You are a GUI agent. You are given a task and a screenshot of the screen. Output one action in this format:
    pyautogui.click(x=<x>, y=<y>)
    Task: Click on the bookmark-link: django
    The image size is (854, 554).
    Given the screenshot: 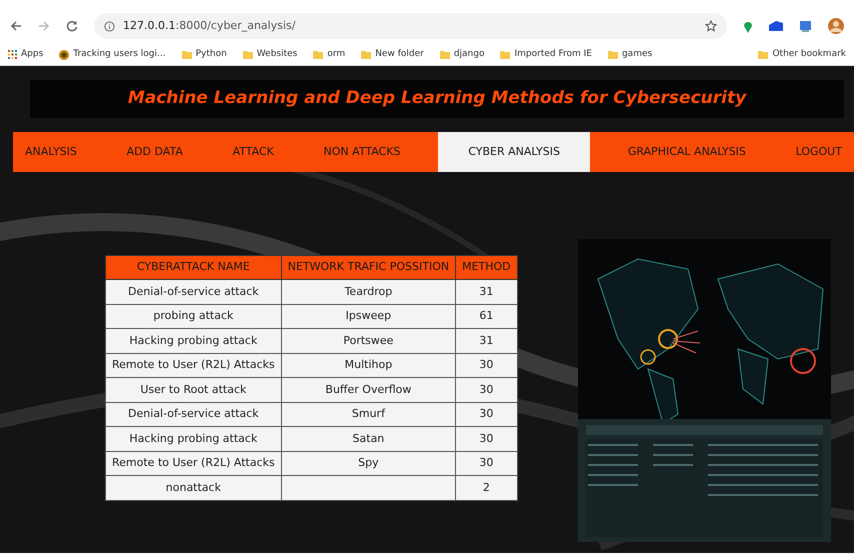 What is the action you would take?
    pyautogui.click(x=462, y=55)
    